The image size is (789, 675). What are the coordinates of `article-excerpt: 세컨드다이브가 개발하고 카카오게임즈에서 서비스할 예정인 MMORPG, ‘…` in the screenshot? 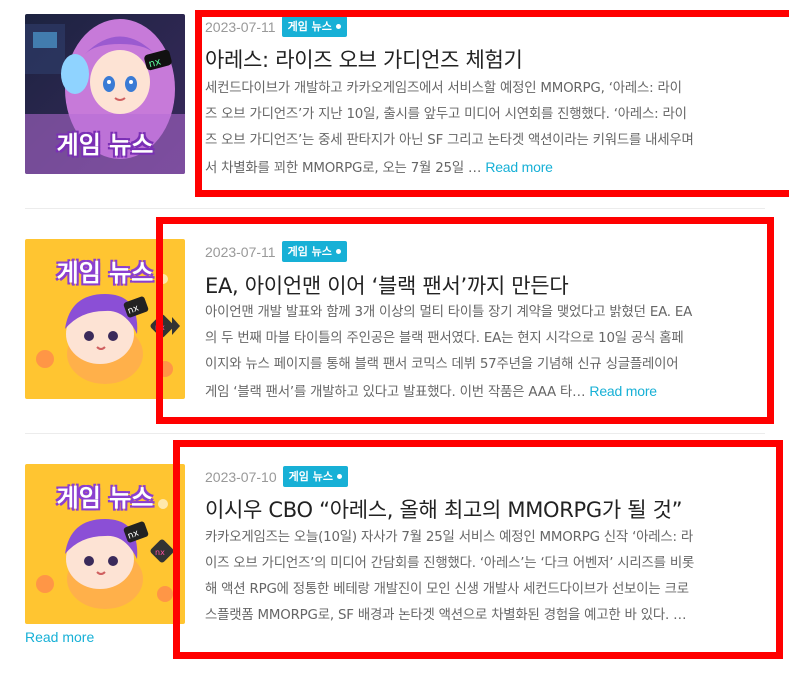 It's located at (487, 129).